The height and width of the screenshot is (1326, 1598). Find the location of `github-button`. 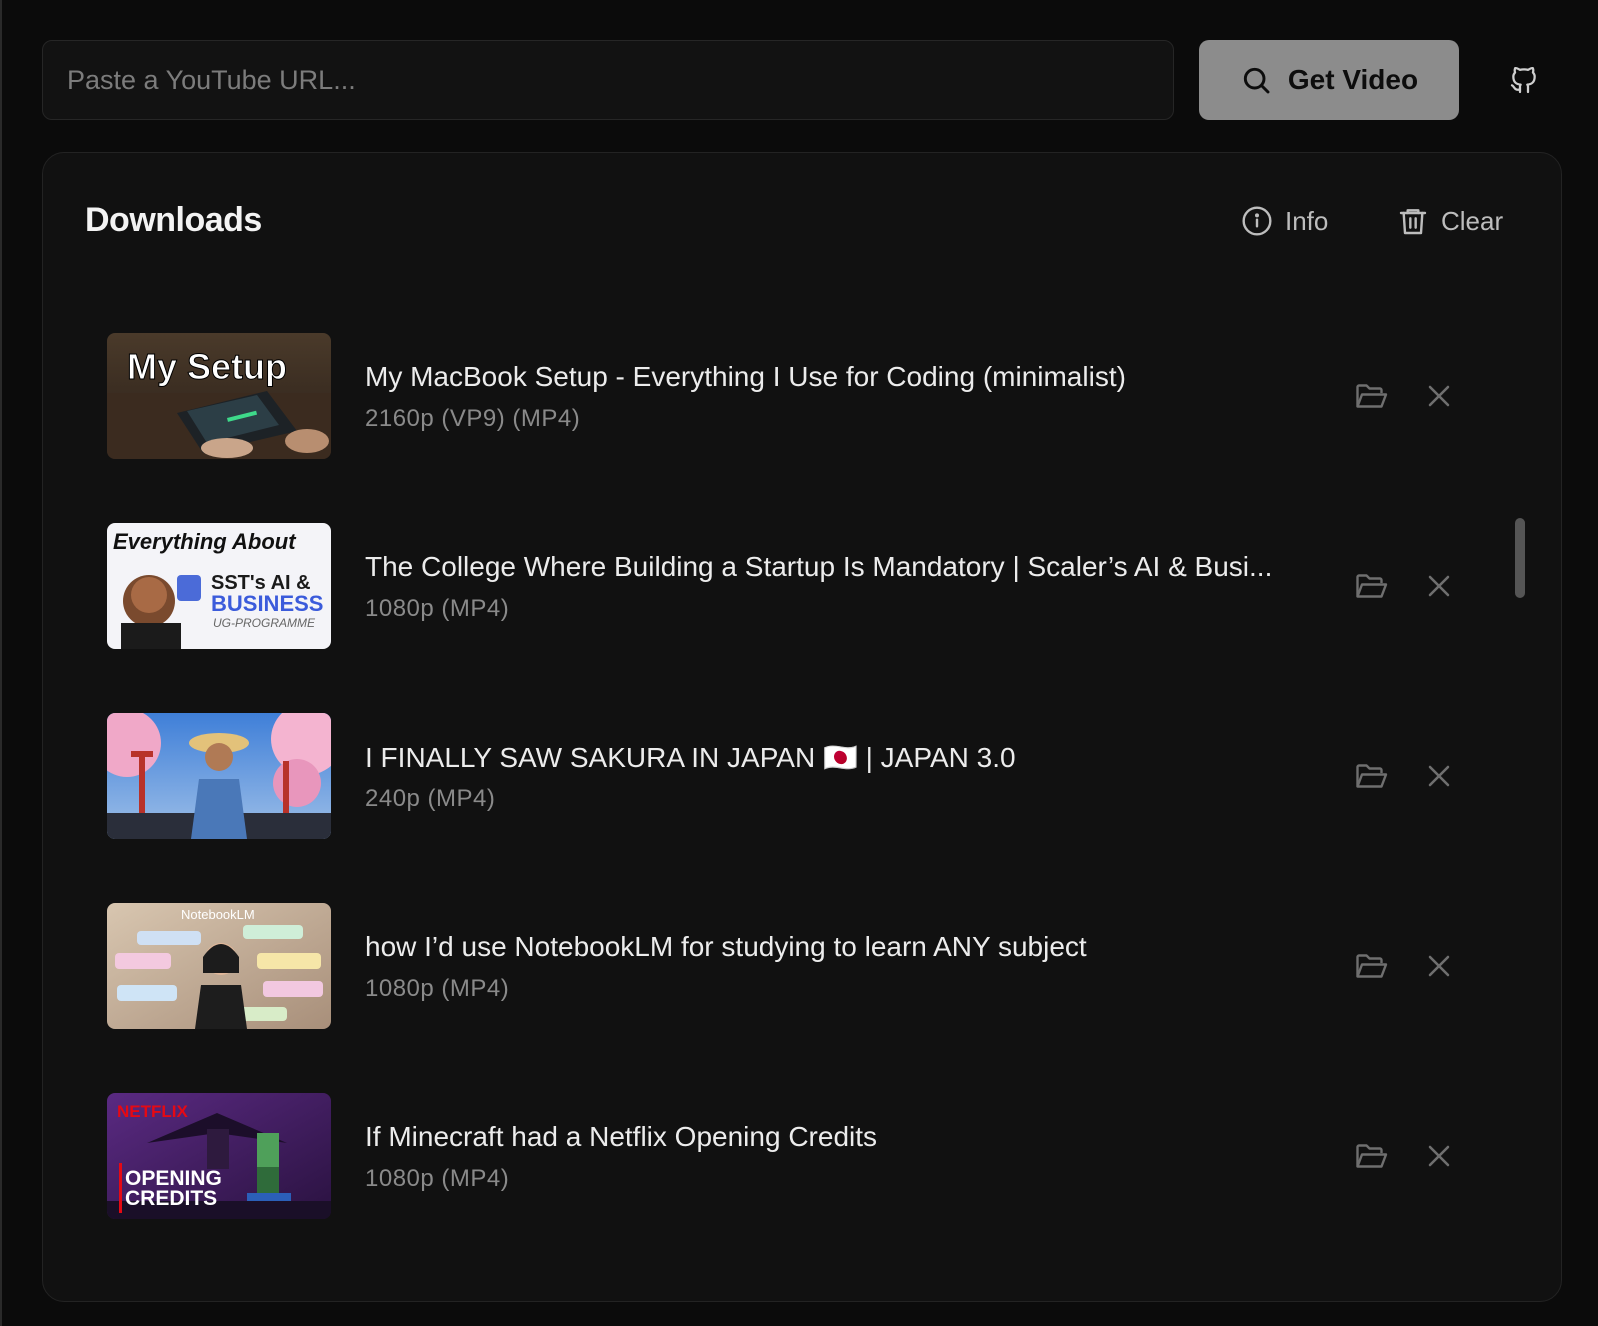

github-button is located at coordinates (1524, 80).